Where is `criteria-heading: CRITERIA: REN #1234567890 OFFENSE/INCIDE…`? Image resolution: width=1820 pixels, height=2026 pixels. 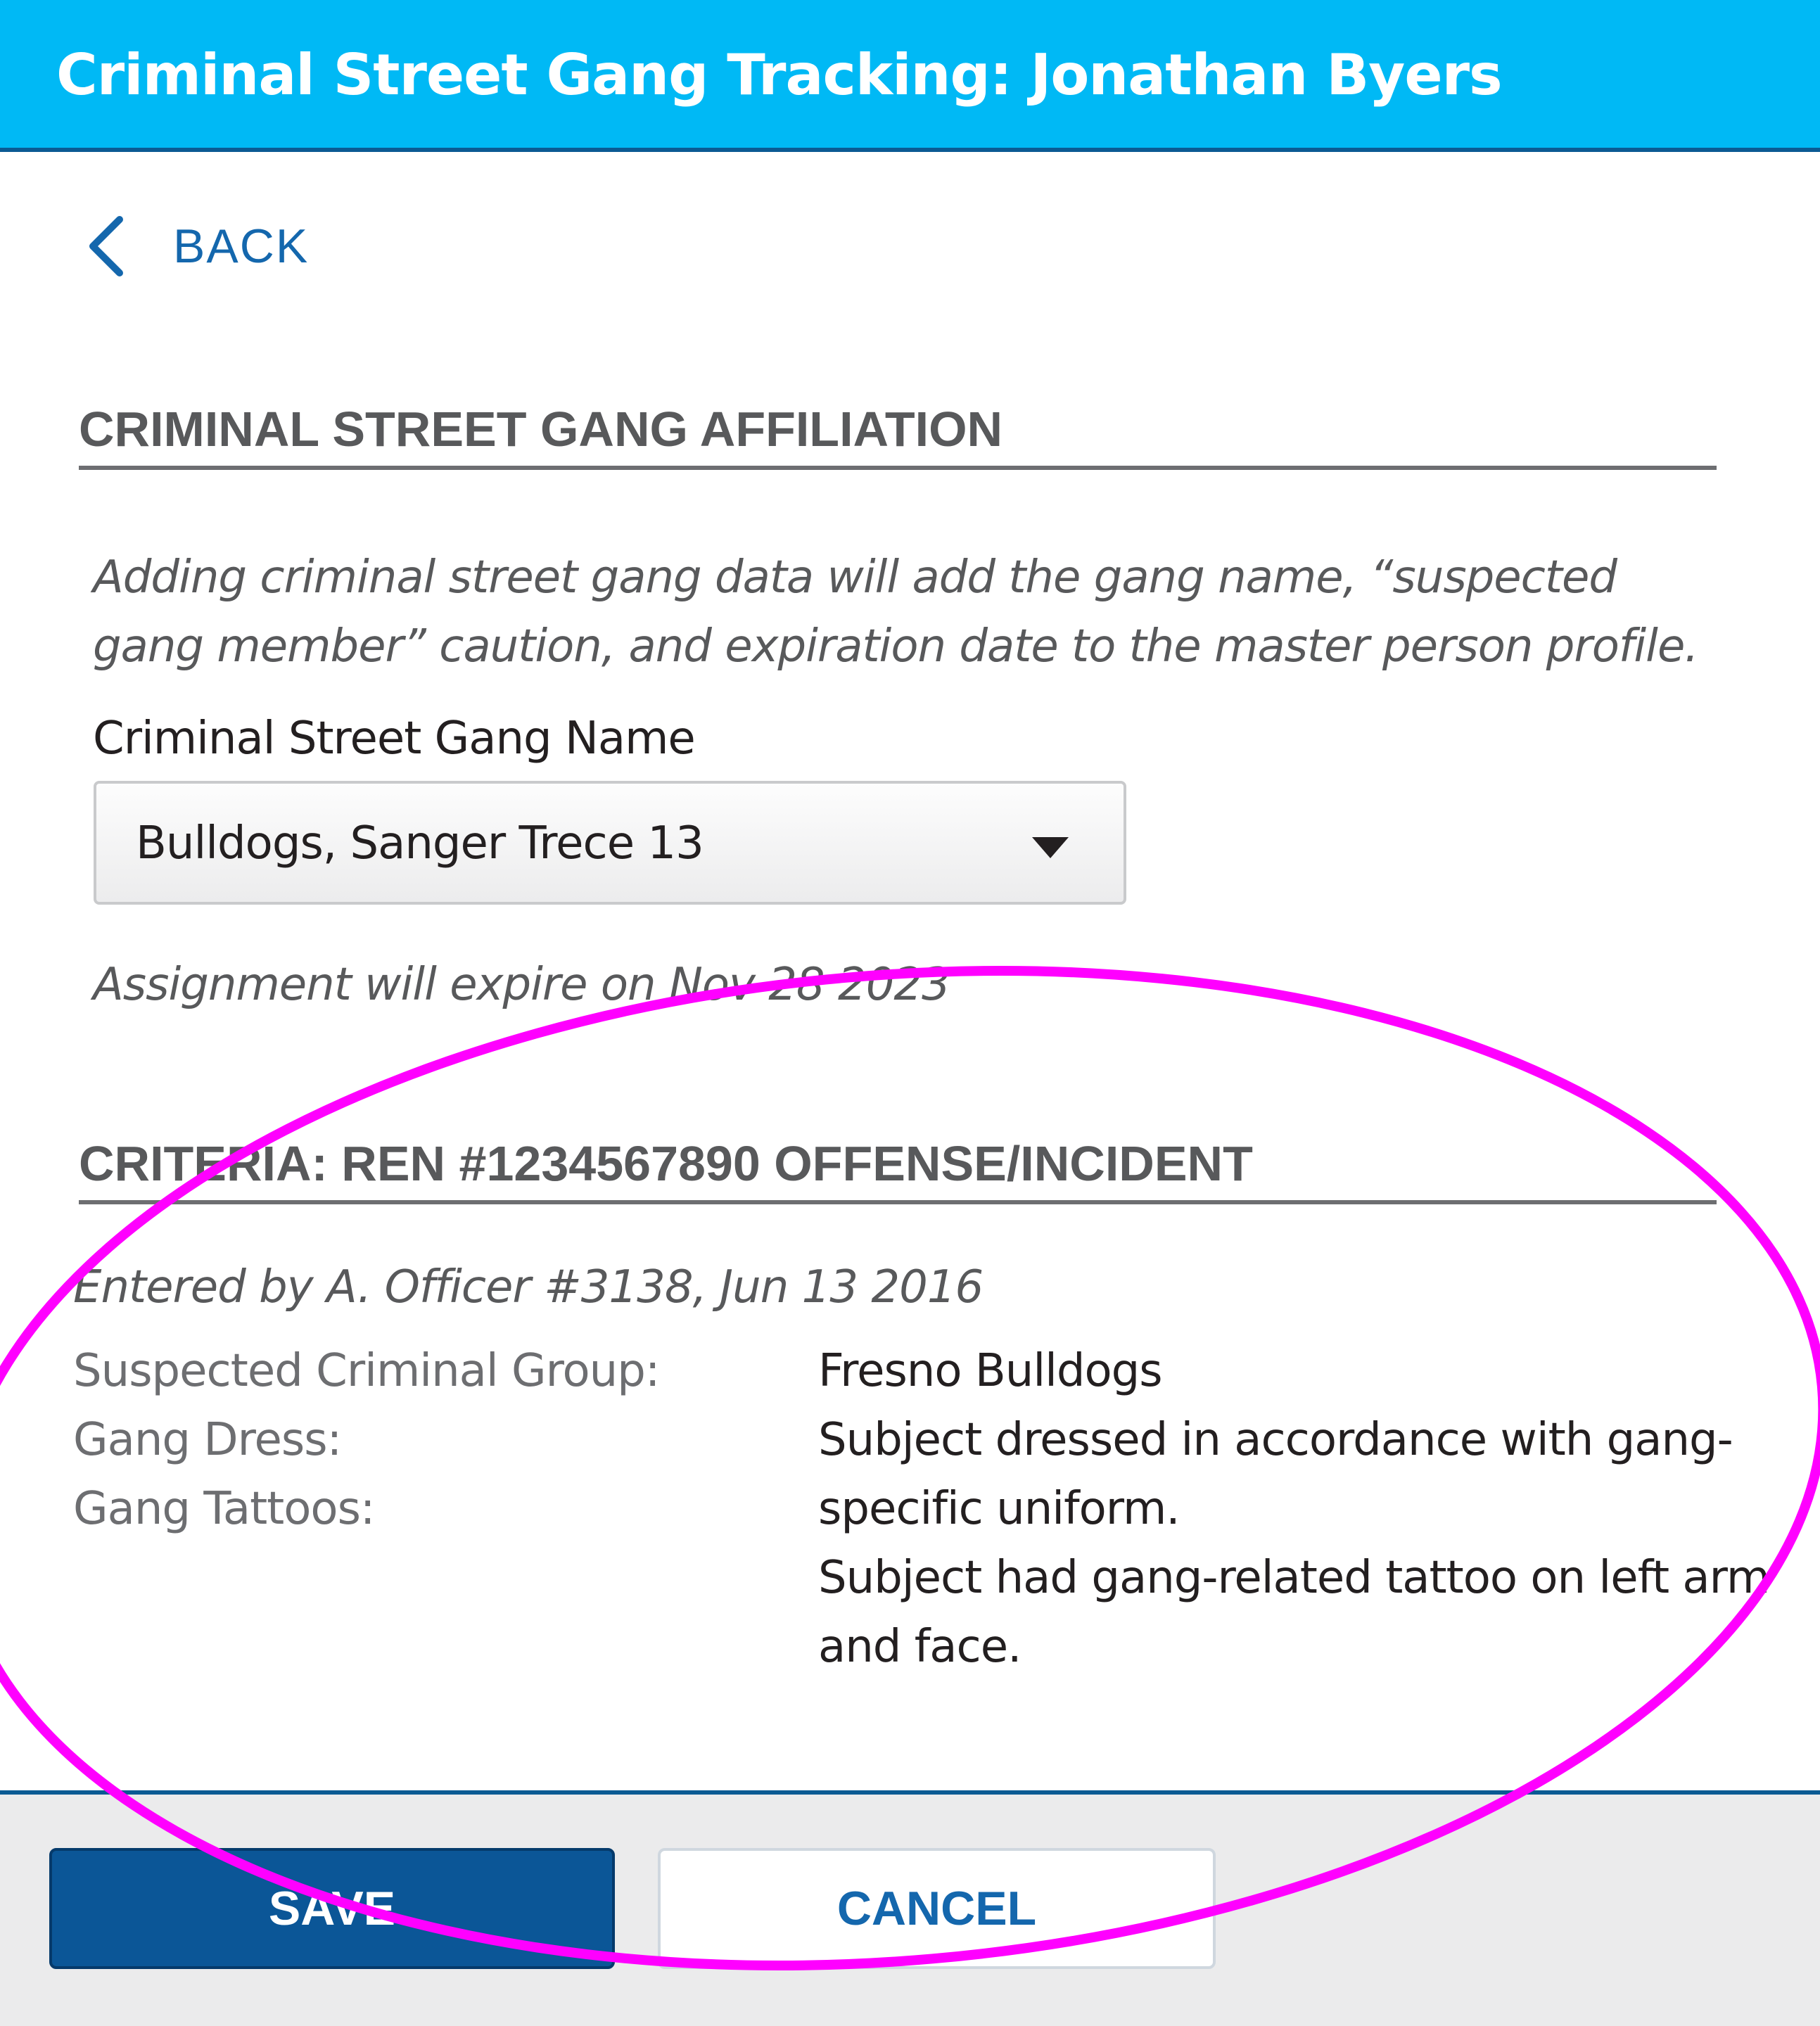
criteria-heading: CRITERIA: REN #1234567890 OFFENSE/INCIDE… is located at coordinates (898, 1169).